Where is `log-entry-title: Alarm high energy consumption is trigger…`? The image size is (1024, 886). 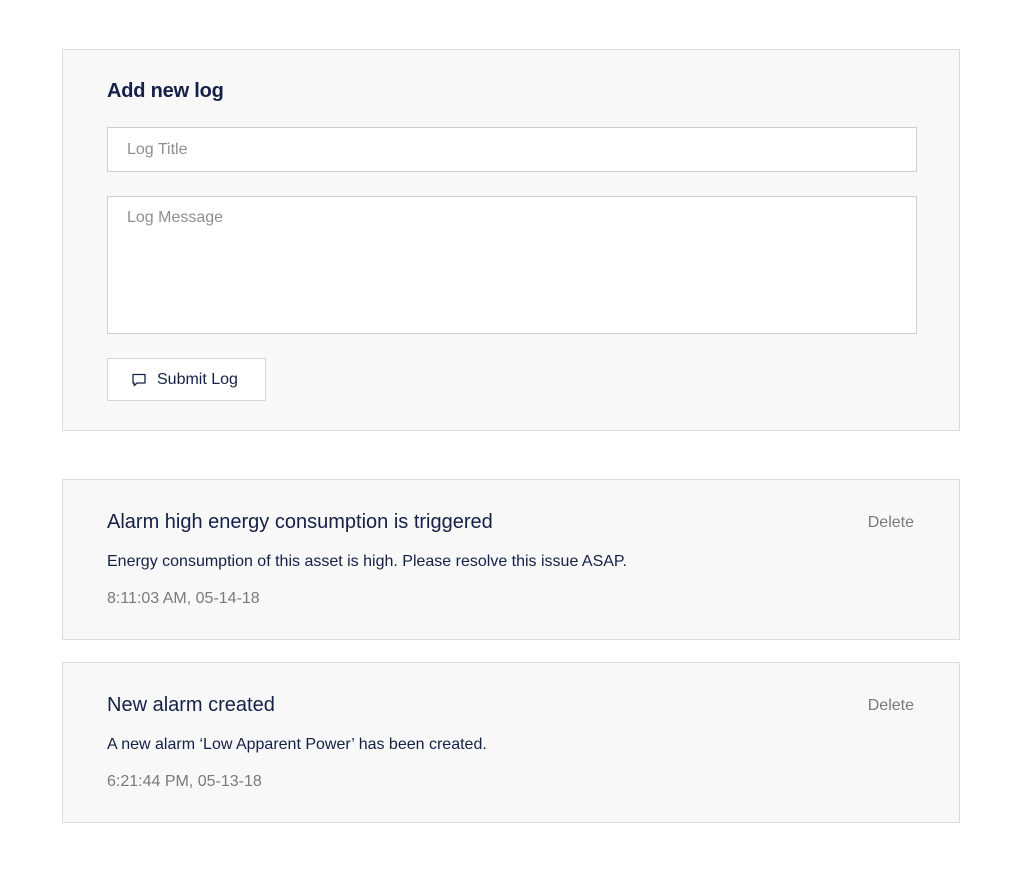 log-entry-title: Alarm high energy consumption is trigger… is located at coordinates (300, 522).